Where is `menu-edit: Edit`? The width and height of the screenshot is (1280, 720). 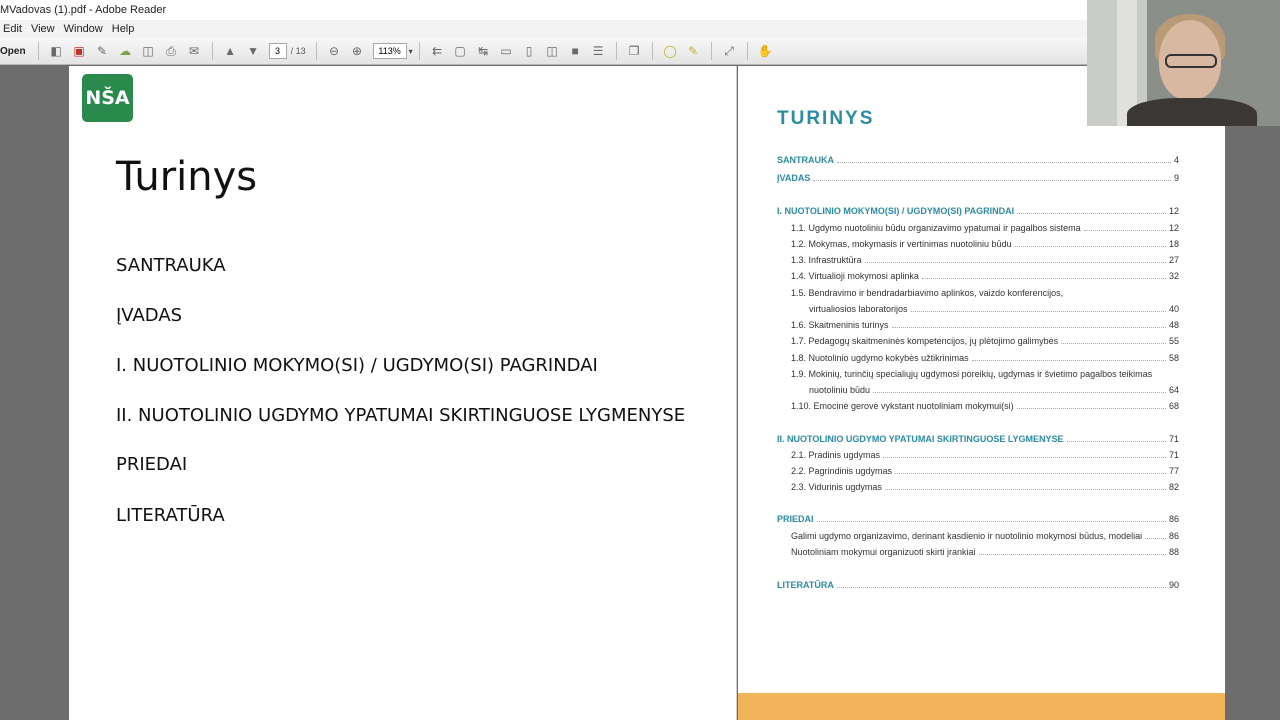 menu-edit: Edit is located at coordinates (14, 29).